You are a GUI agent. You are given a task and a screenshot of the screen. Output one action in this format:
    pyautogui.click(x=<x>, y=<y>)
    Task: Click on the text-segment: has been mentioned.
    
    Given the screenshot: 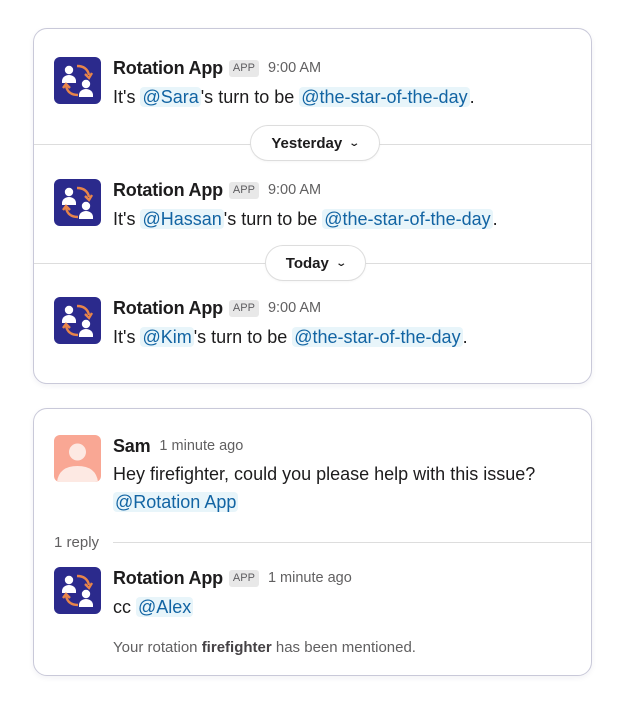 What is the action you would take?
    pyautogui.click(x=343, y=647)
    